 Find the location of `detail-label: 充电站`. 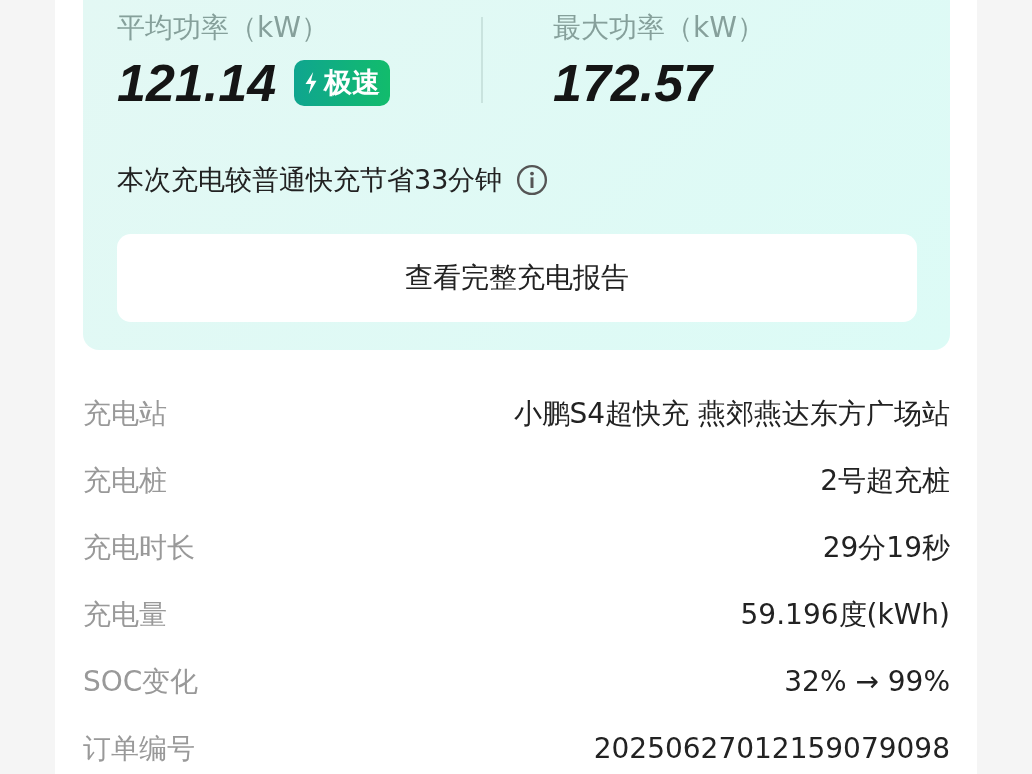

detail-label: 充电站 is located at coordinates (125, 413).